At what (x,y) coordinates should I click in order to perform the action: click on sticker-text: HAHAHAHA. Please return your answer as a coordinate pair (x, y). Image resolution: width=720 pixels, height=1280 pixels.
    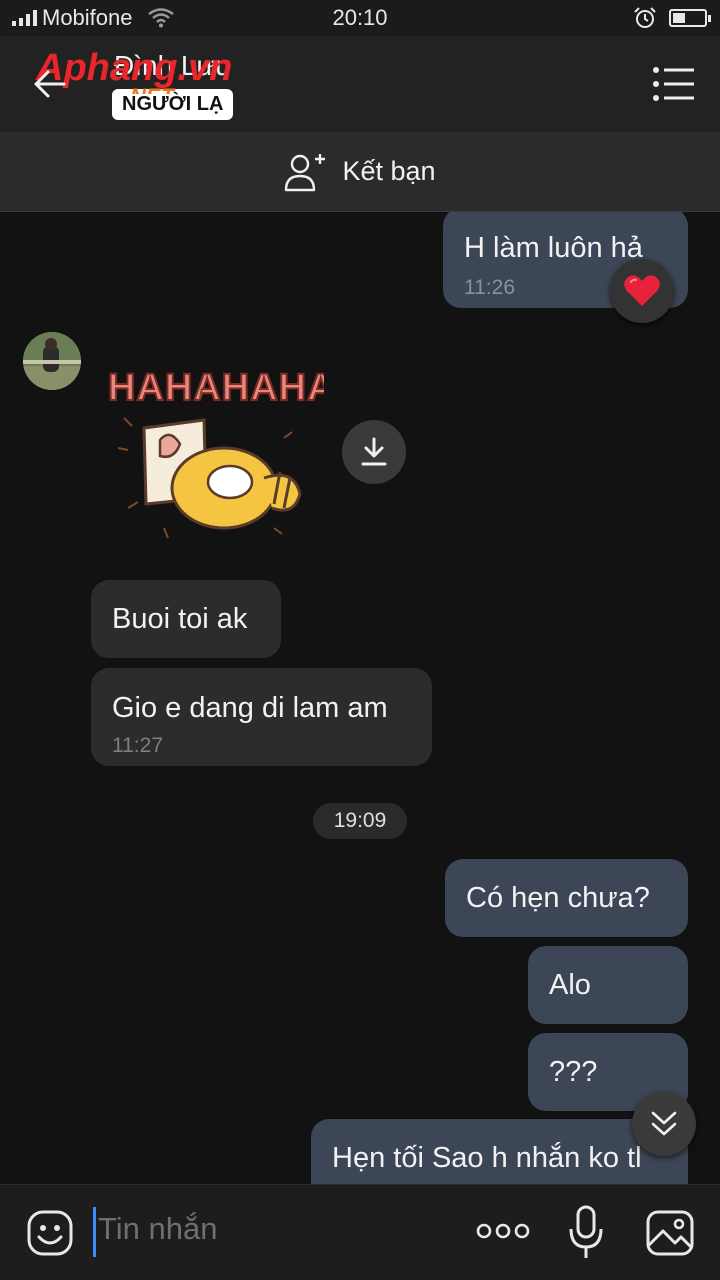
    Looking at the image, I should click on (216, 388).